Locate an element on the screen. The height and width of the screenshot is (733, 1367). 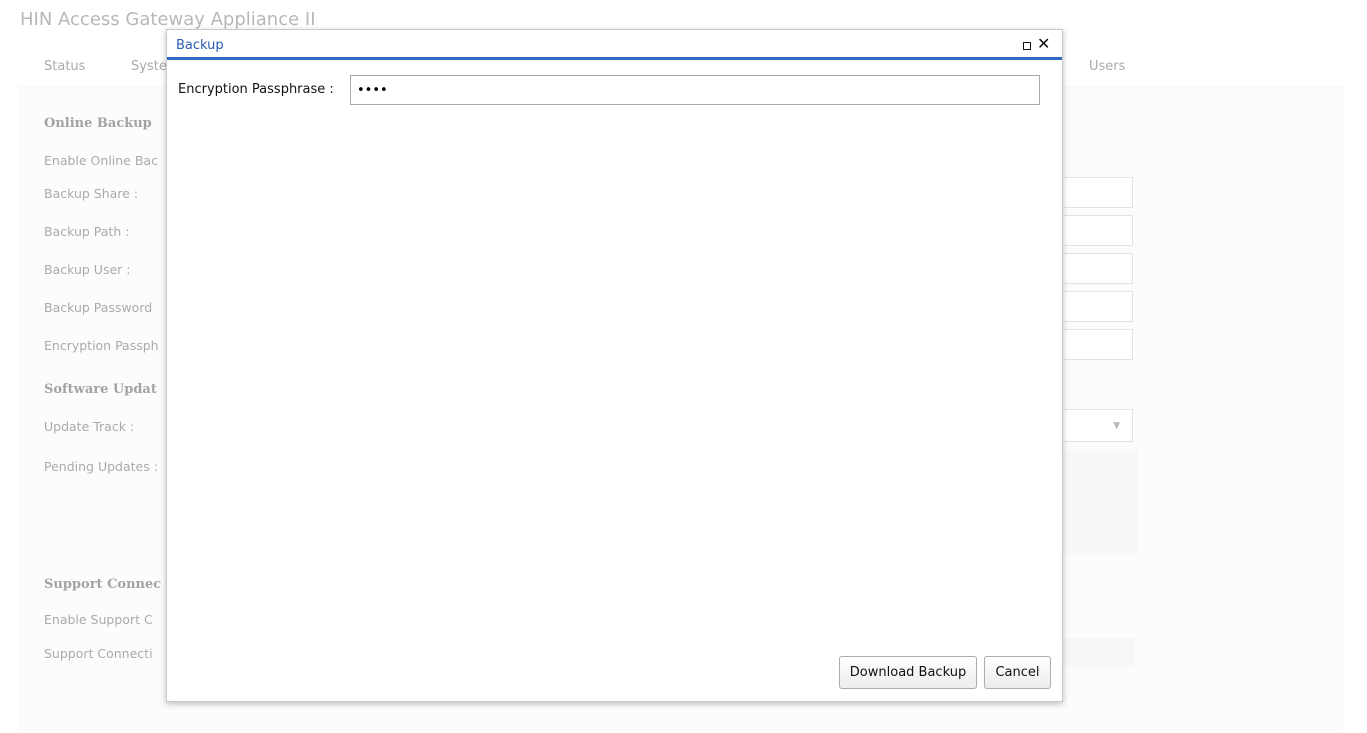
update-track-label: Update Track : is located at coordinates (89, 426).